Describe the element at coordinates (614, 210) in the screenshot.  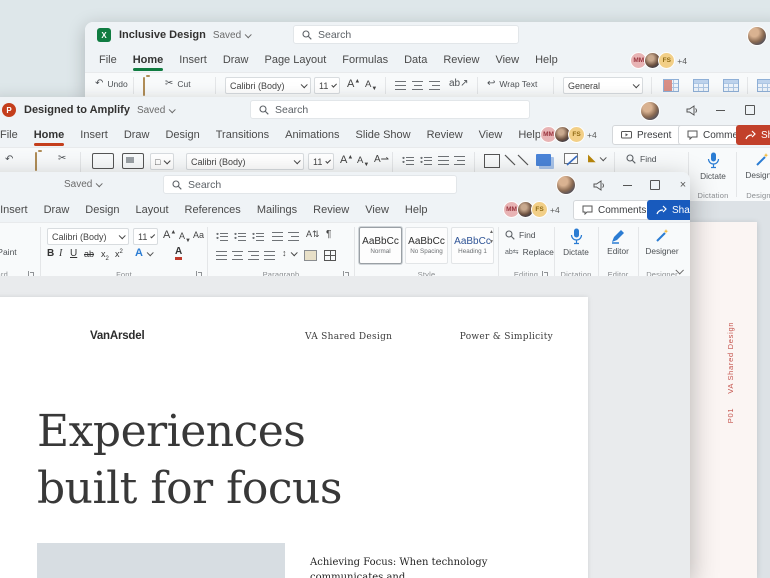
I see `comments-button: Comments` at that location.